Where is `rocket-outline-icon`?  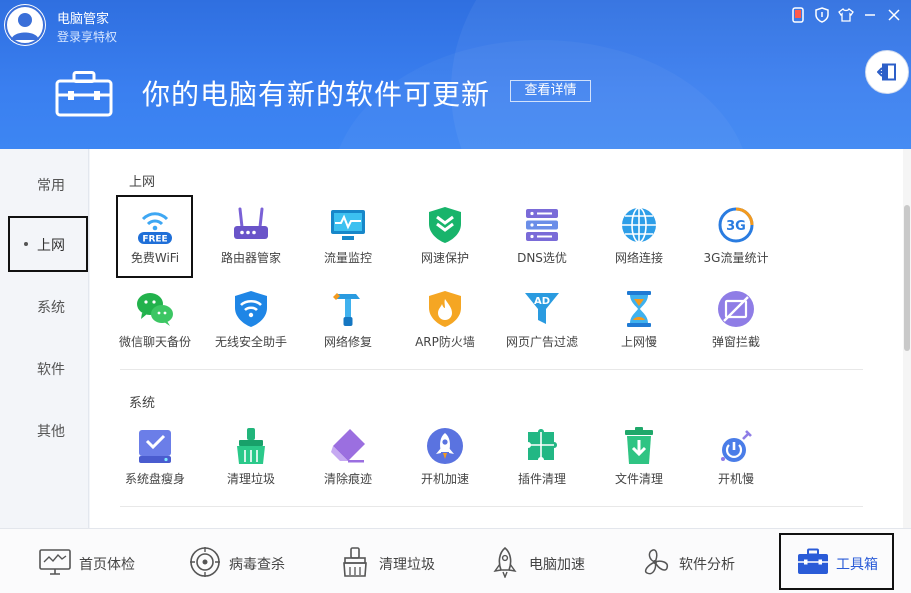 rocket-outline-icon is located at coordinates (505, 562).